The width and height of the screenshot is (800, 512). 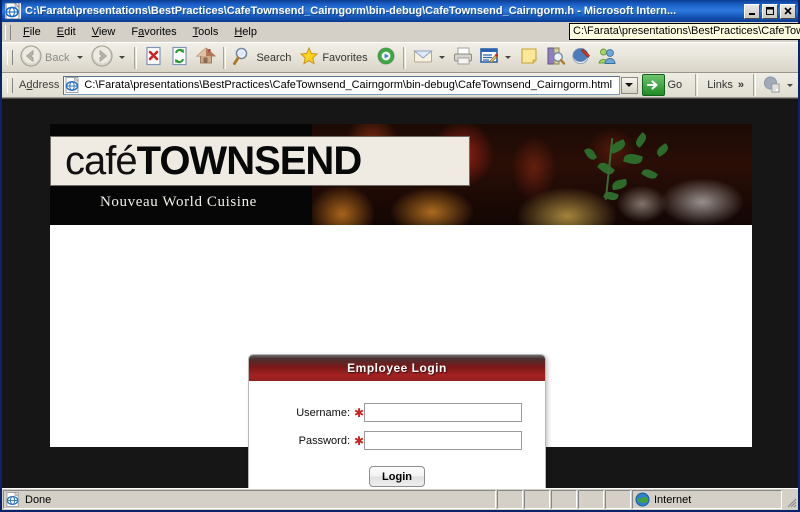 What do you see at coordinates (400, 58) in the screenshot?
I see `navigation-toolbar: Back Search Favorites` at bounding box center [400, 58].